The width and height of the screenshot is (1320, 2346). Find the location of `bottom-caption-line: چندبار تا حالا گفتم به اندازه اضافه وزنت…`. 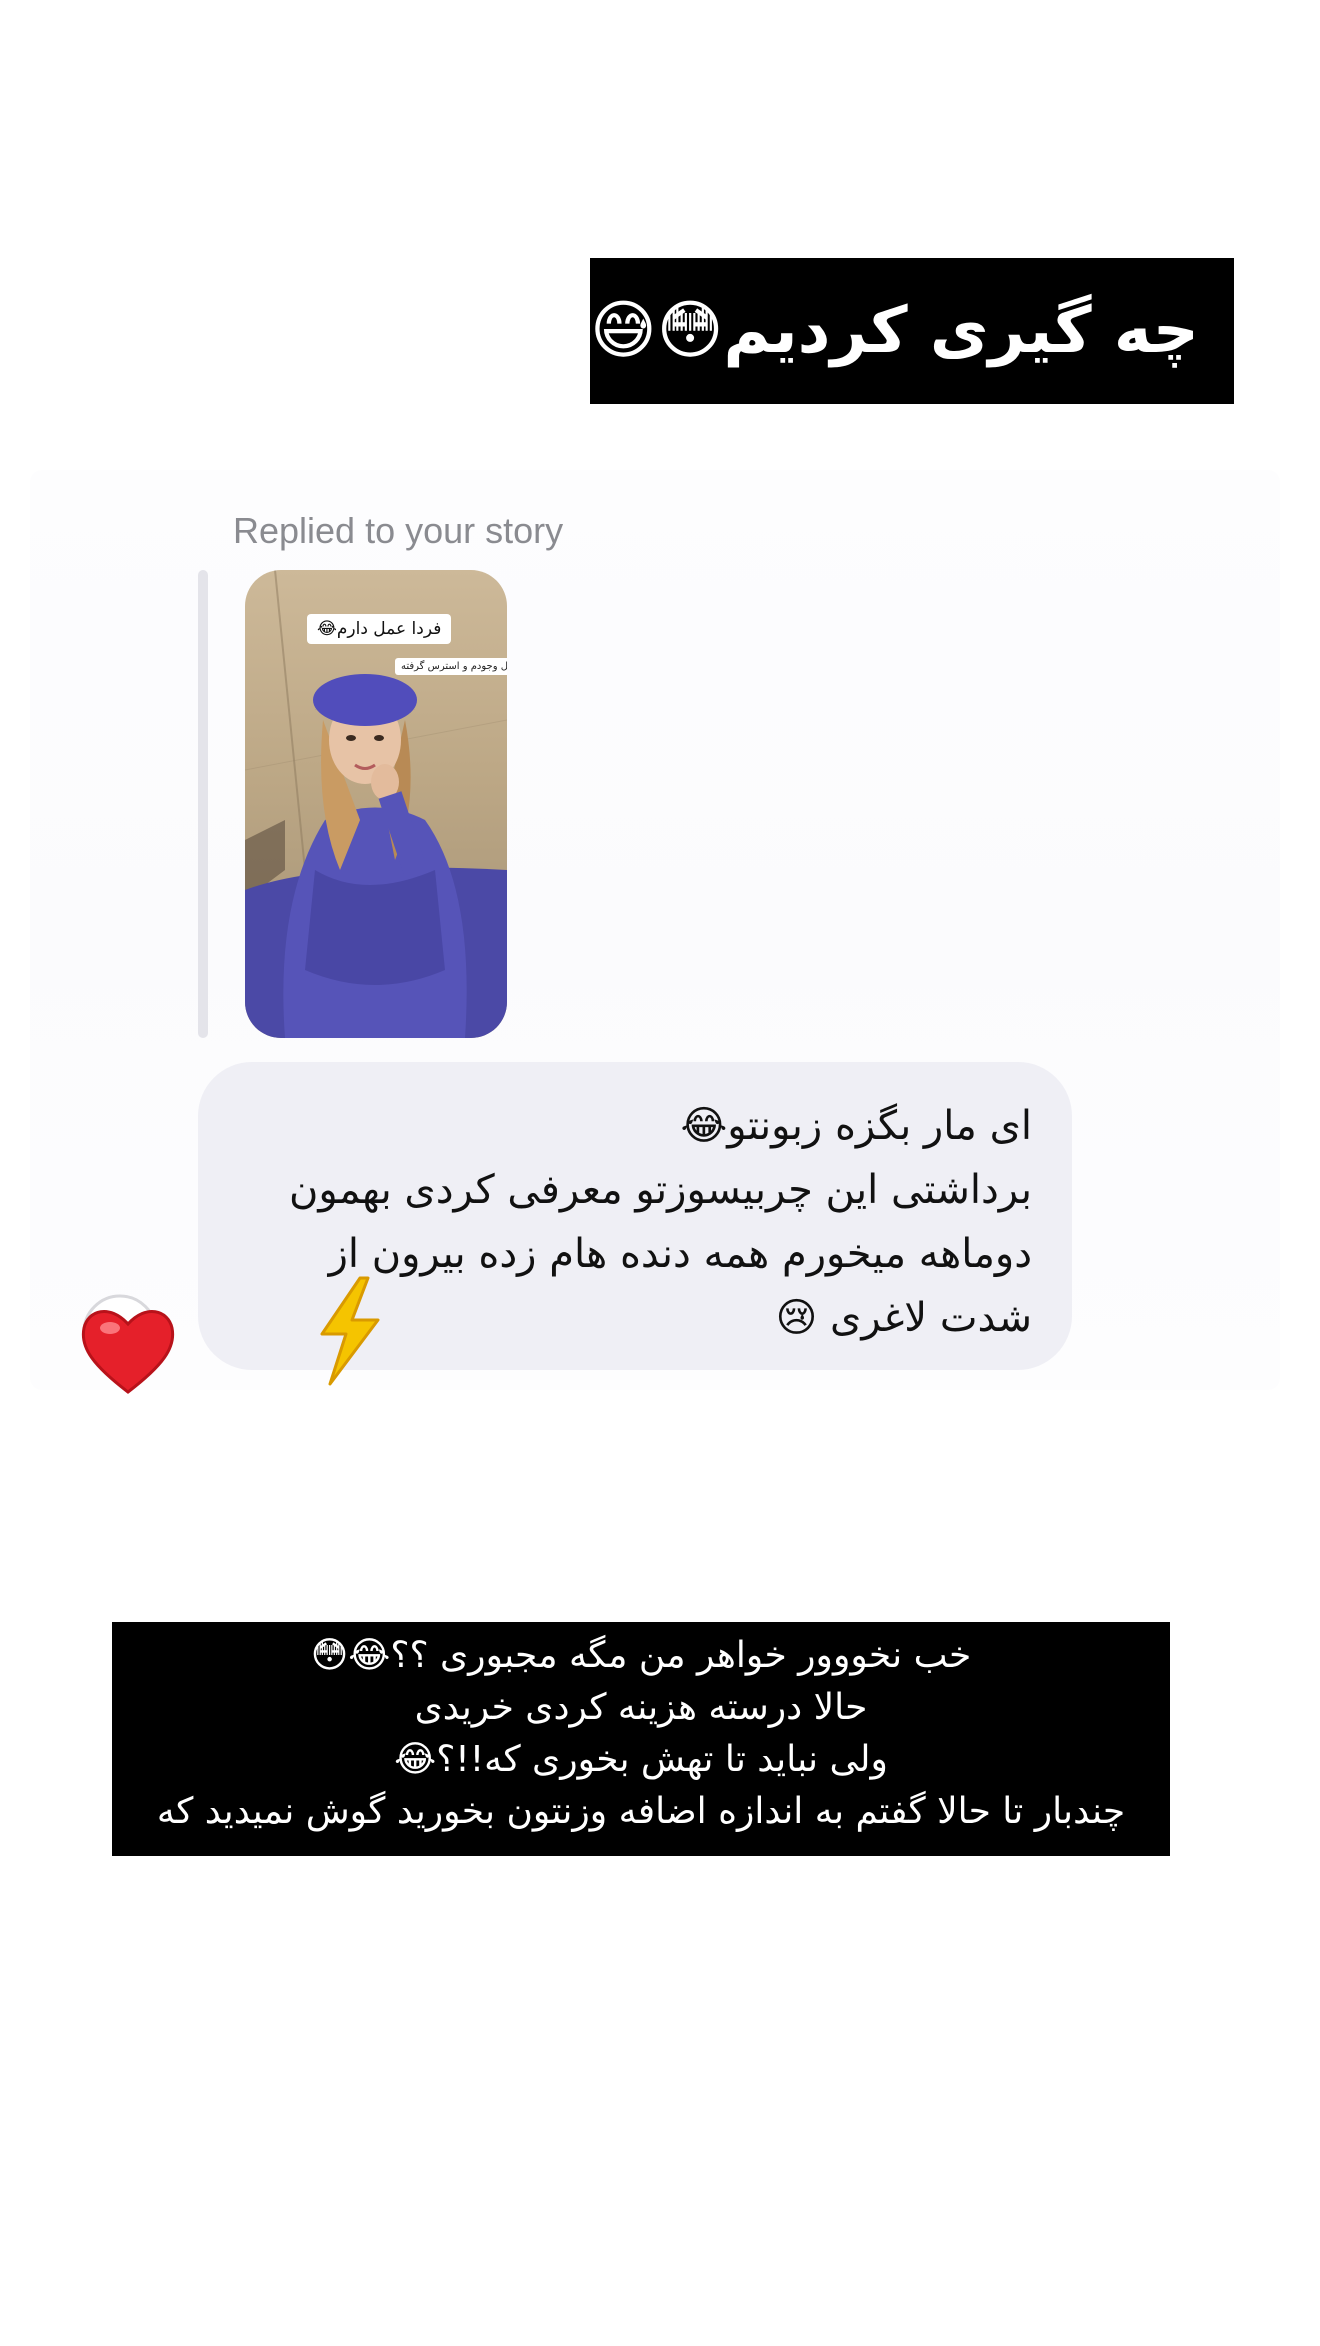

bottom-caption-line: چندبار تا حالا گفتم به اندازه اضافه وزنت… is located at coordinates (641, 1811).